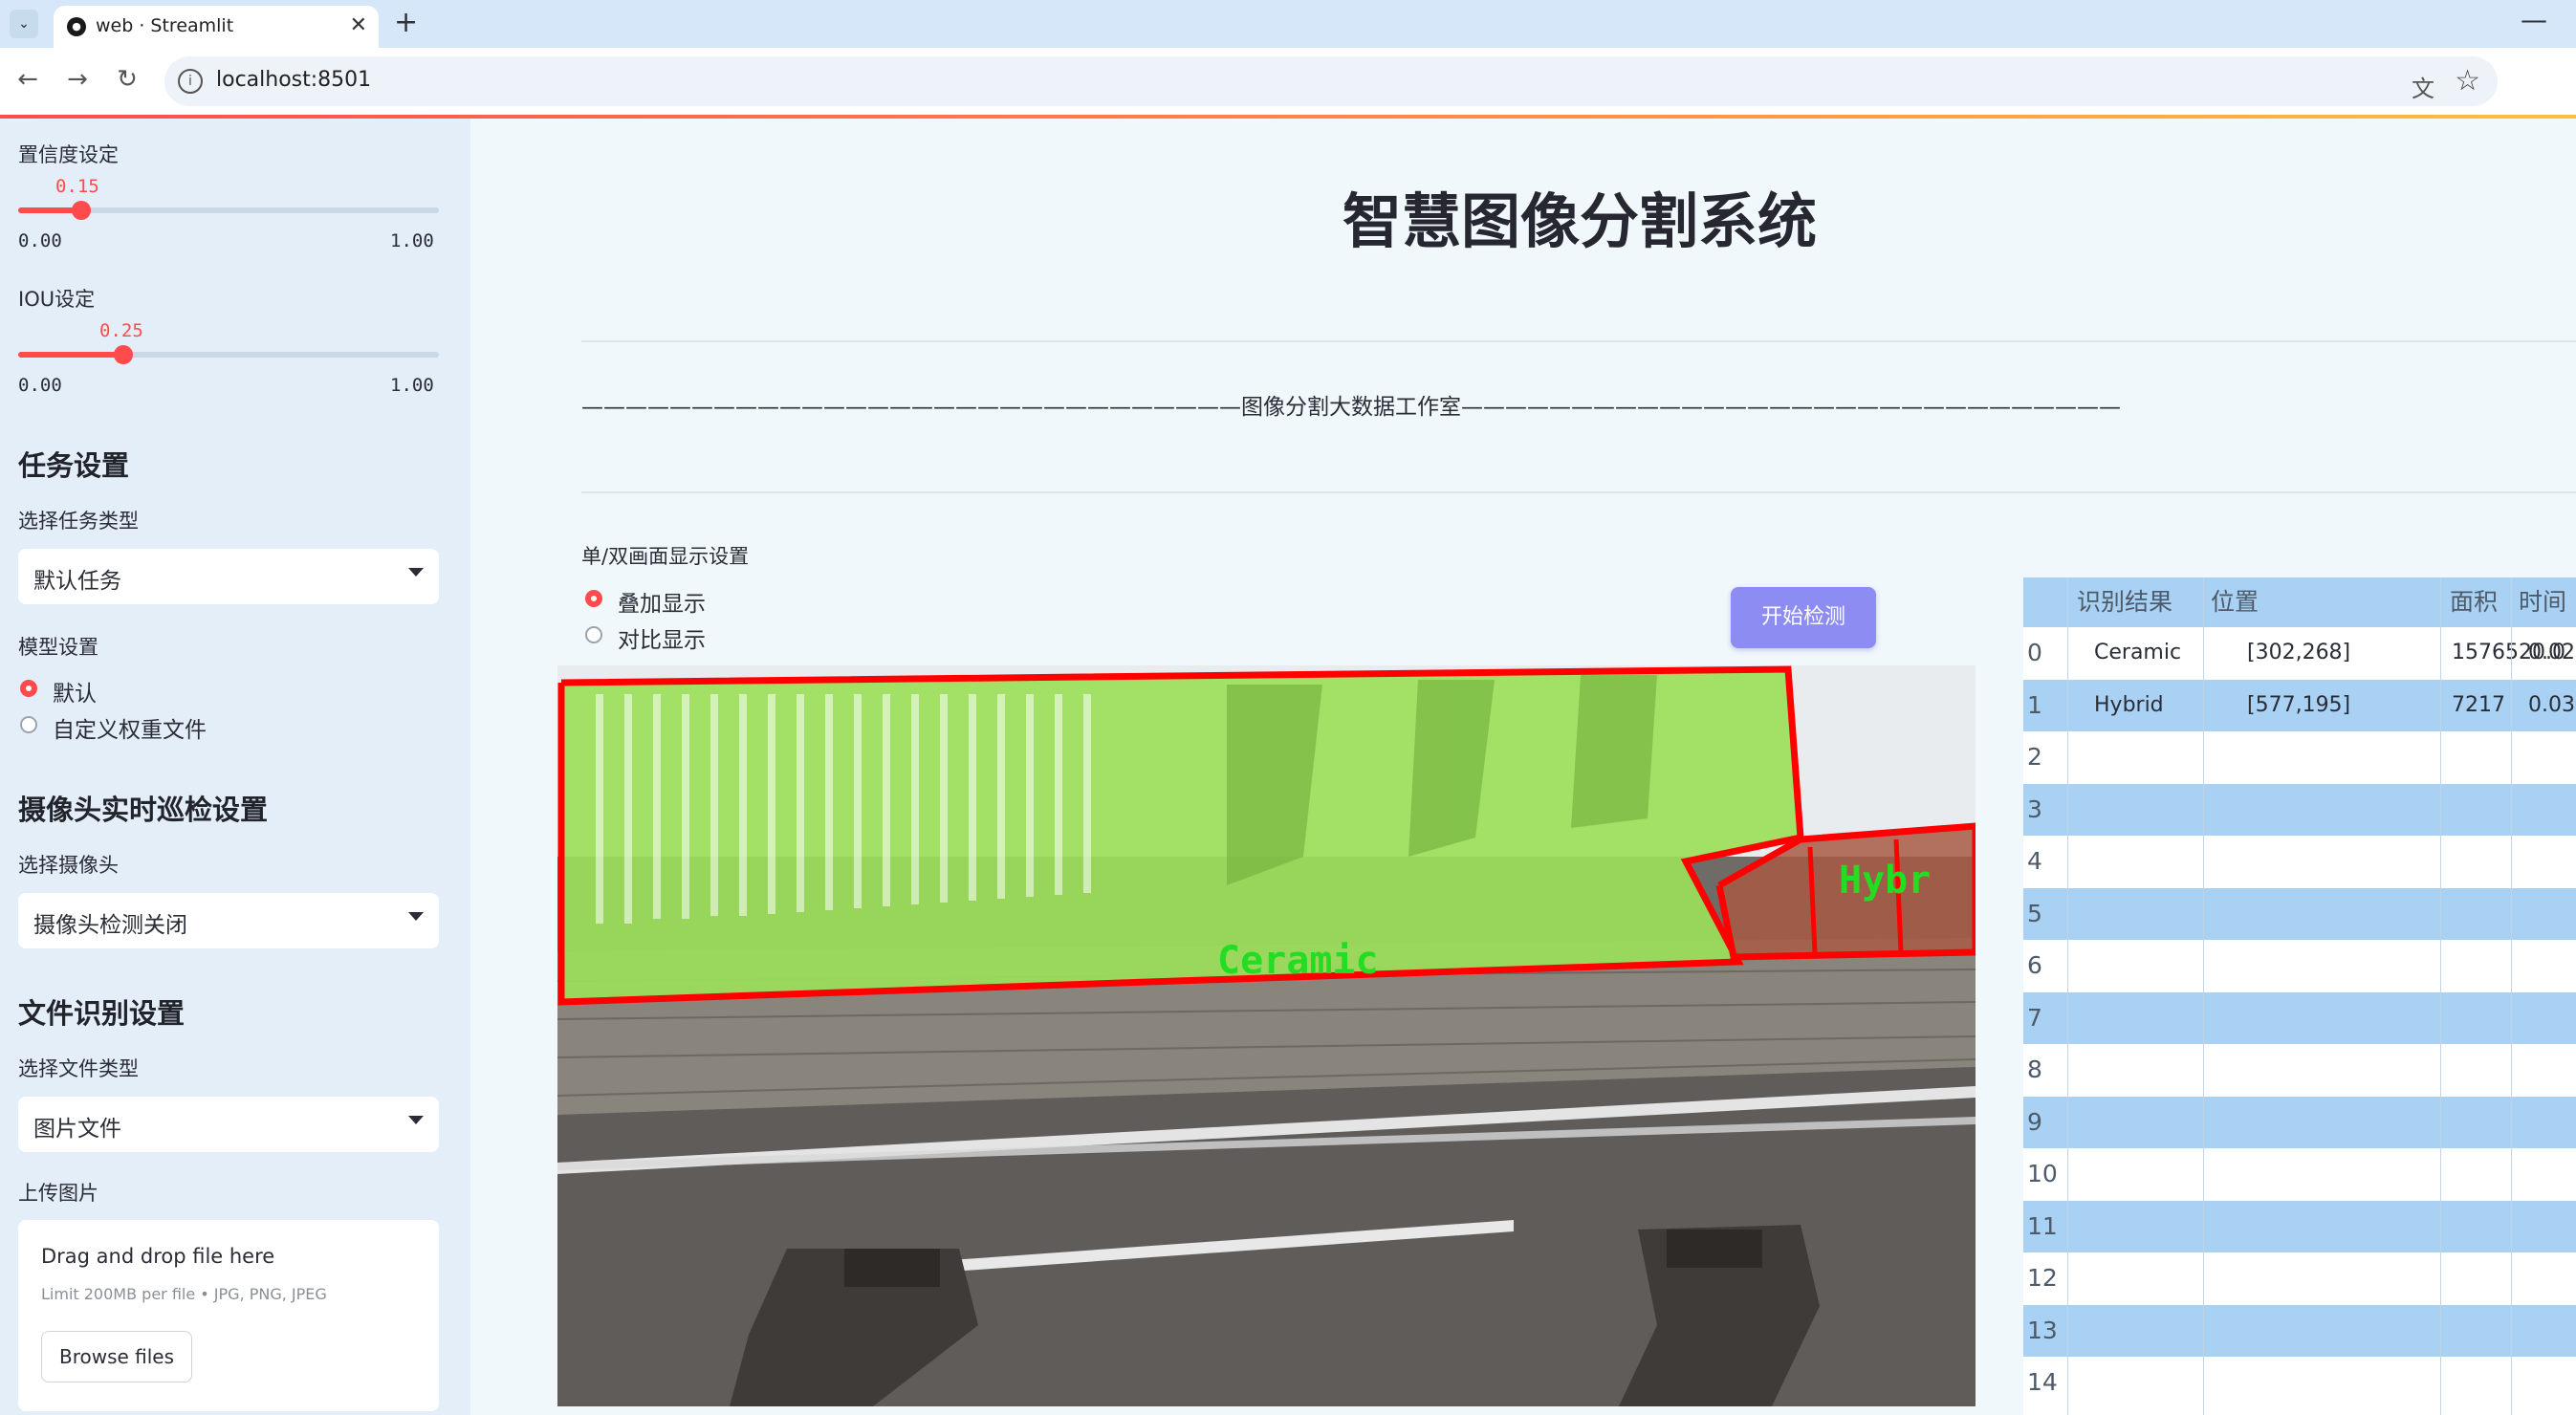 The height and width of the screenshot is (1415, 2576). What do you see at coordinates (2299, 965) in the screenshot?
I see `table-row: 6` at bounding box center [2299, 965].